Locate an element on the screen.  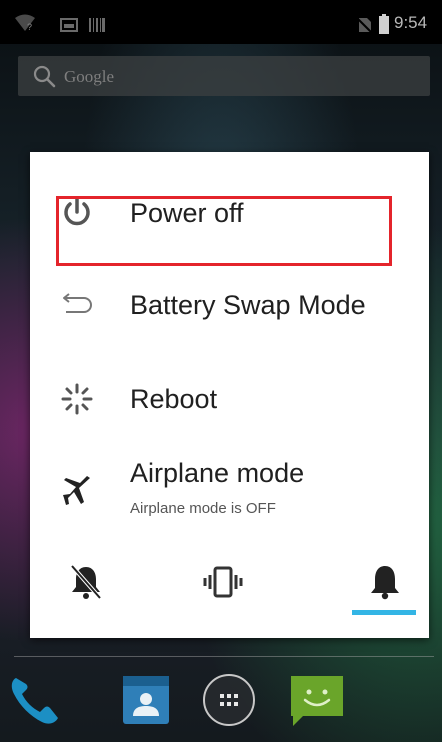
airplane-mode-status: Airplane mode is OFF is located at coordinates (203, 508).